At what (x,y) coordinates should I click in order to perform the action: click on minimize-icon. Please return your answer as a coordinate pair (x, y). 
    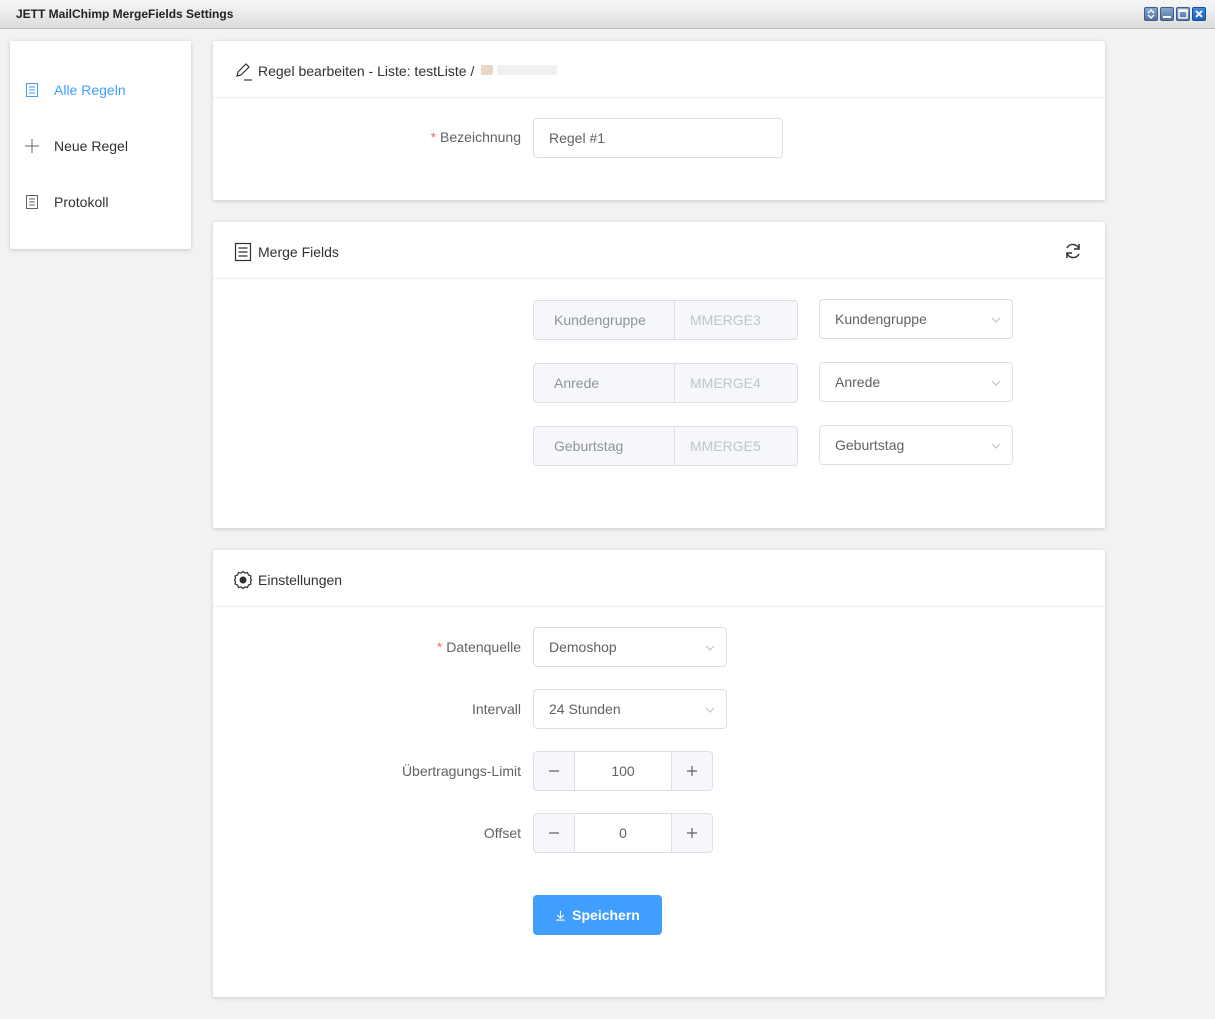
    Looking at the image, I should click on (1167, 14).